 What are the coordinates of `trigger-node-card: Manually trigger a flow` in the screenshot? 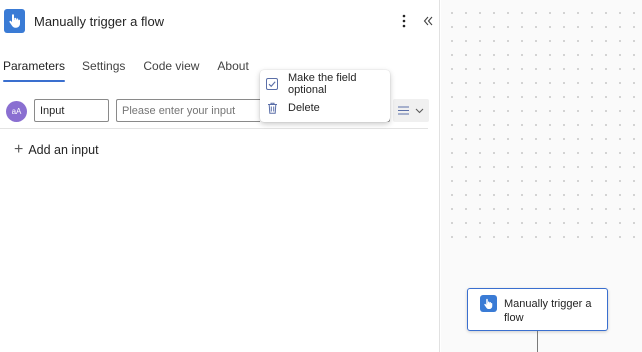 It's located at (537, 309).